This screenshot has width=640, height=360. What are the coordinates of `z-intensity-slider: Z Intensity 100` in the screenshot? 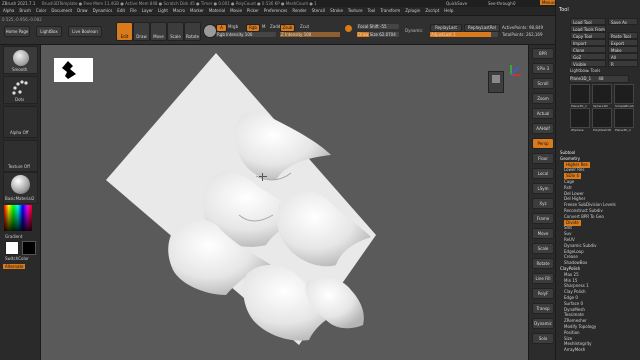 It's located at (310, 34).